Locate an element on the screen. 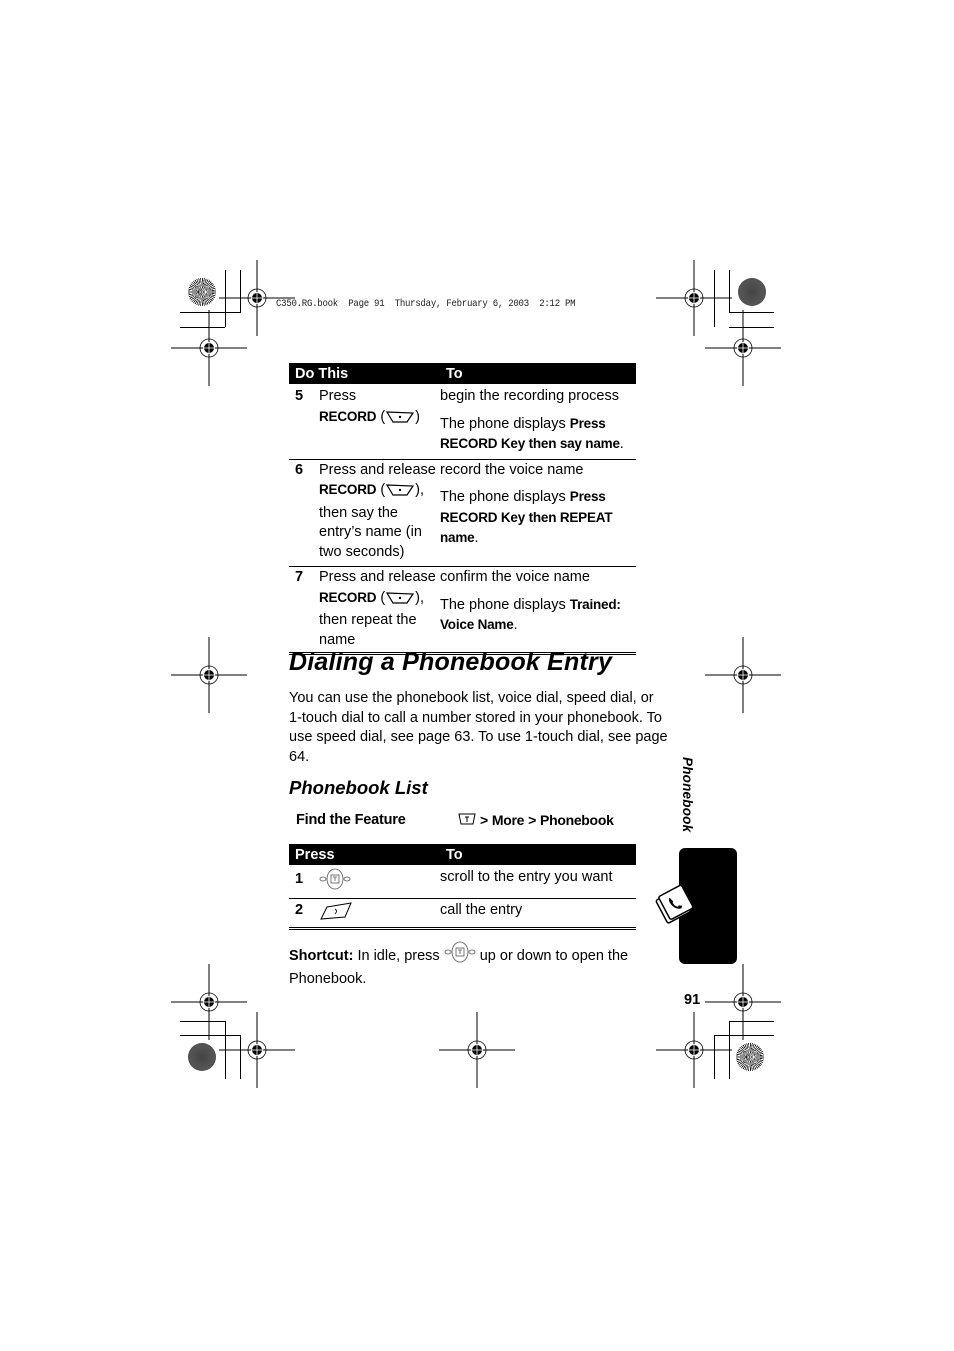  subsection-title: Phonebook List is located at coordinates (358, 787).